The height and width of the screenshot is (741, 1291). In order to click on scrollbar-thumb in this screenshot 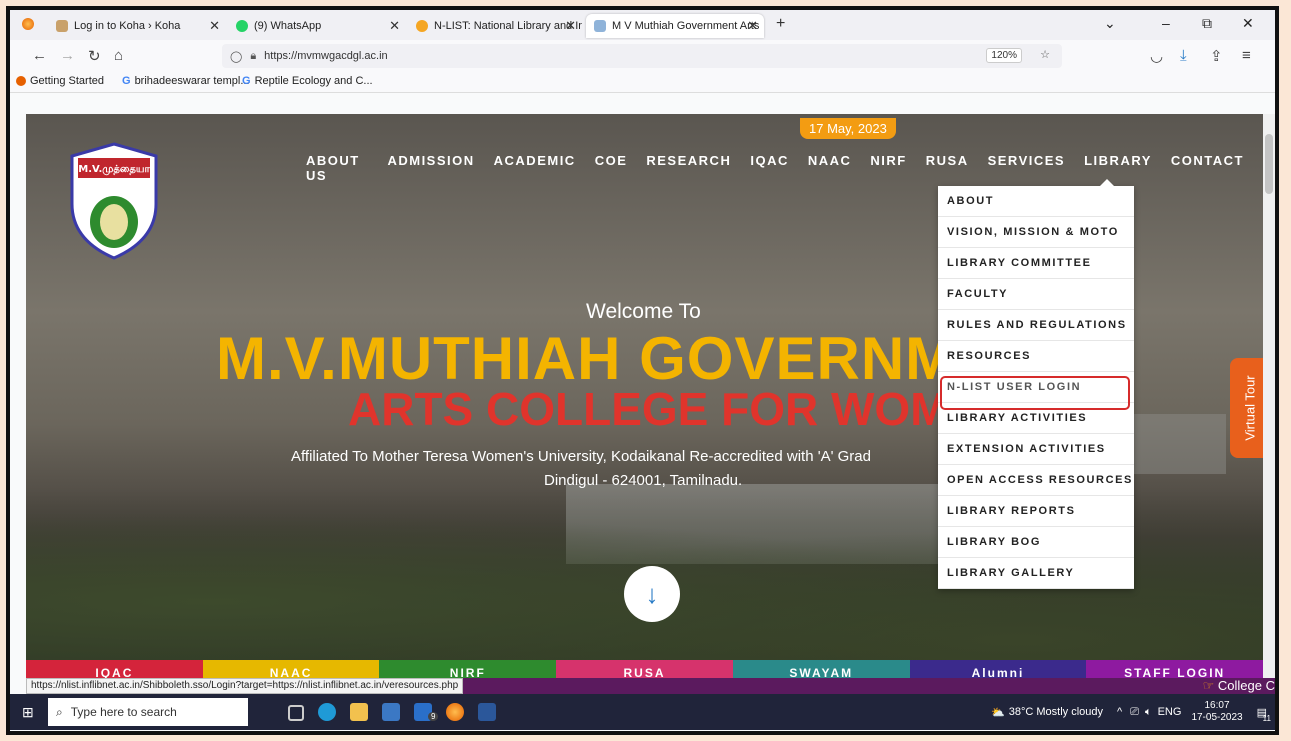, I will do `click(1269, 164)`.